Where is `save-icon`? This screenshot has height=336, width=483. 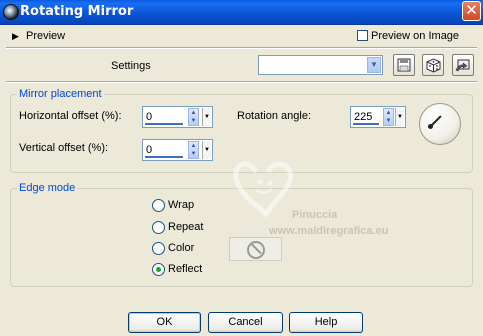
save-icon is located at coordinates (404, 65).